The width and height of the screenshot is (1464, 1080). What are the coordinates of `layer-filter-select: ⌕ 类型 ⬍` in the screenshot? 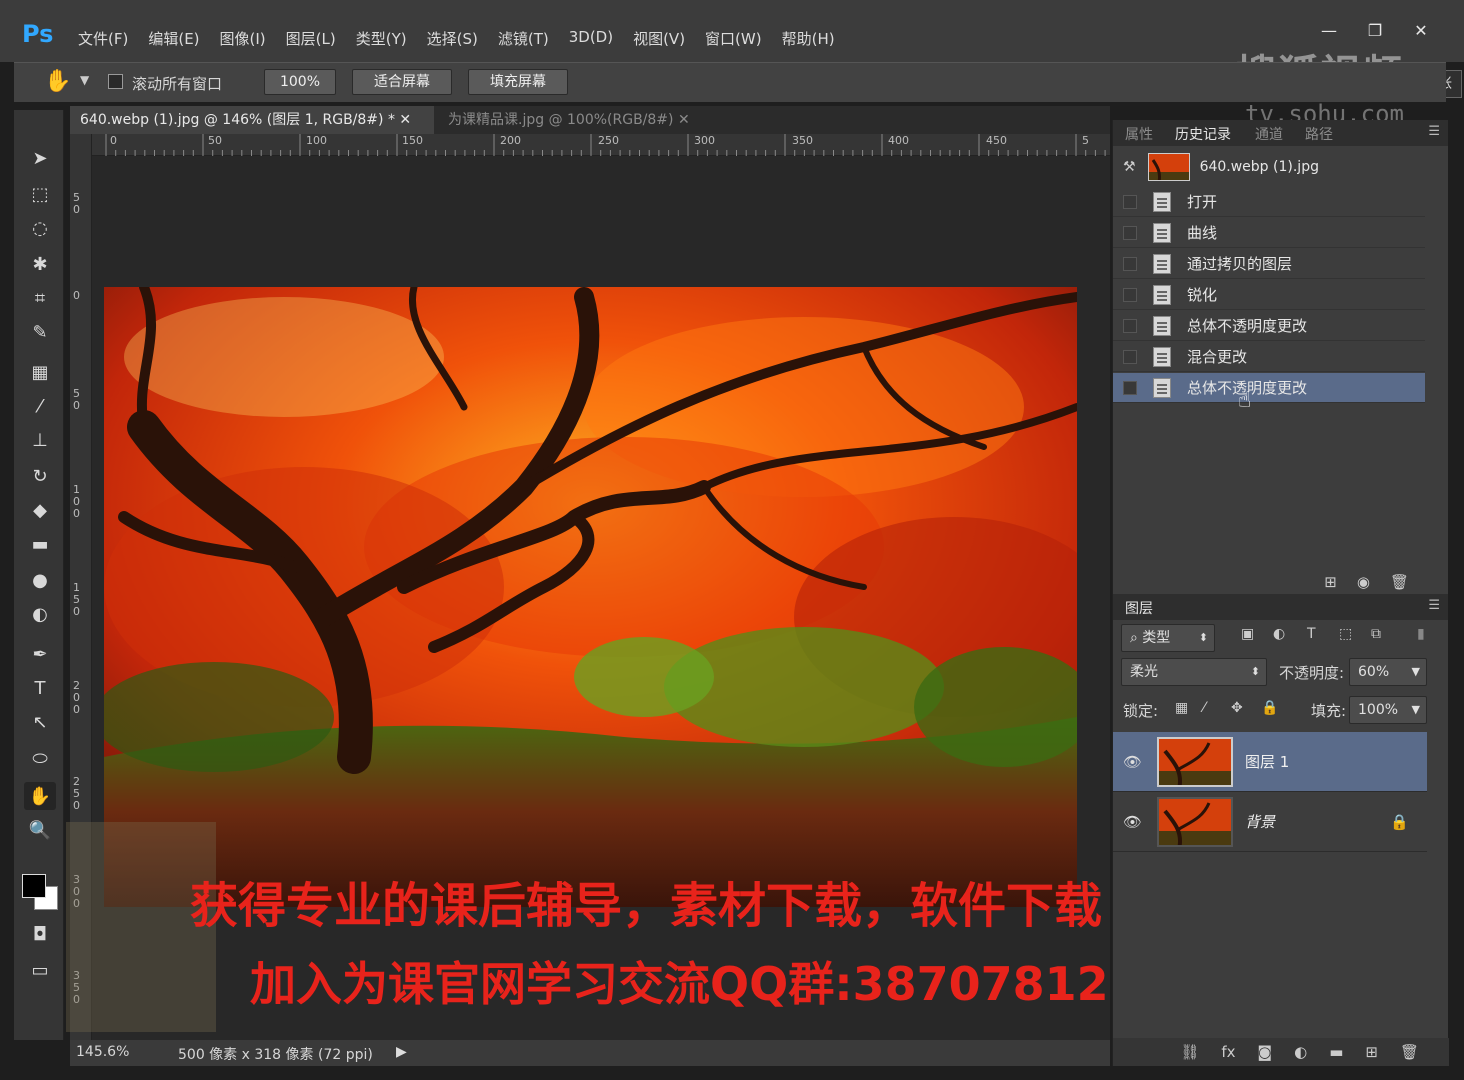 It's located at (1168, 638).